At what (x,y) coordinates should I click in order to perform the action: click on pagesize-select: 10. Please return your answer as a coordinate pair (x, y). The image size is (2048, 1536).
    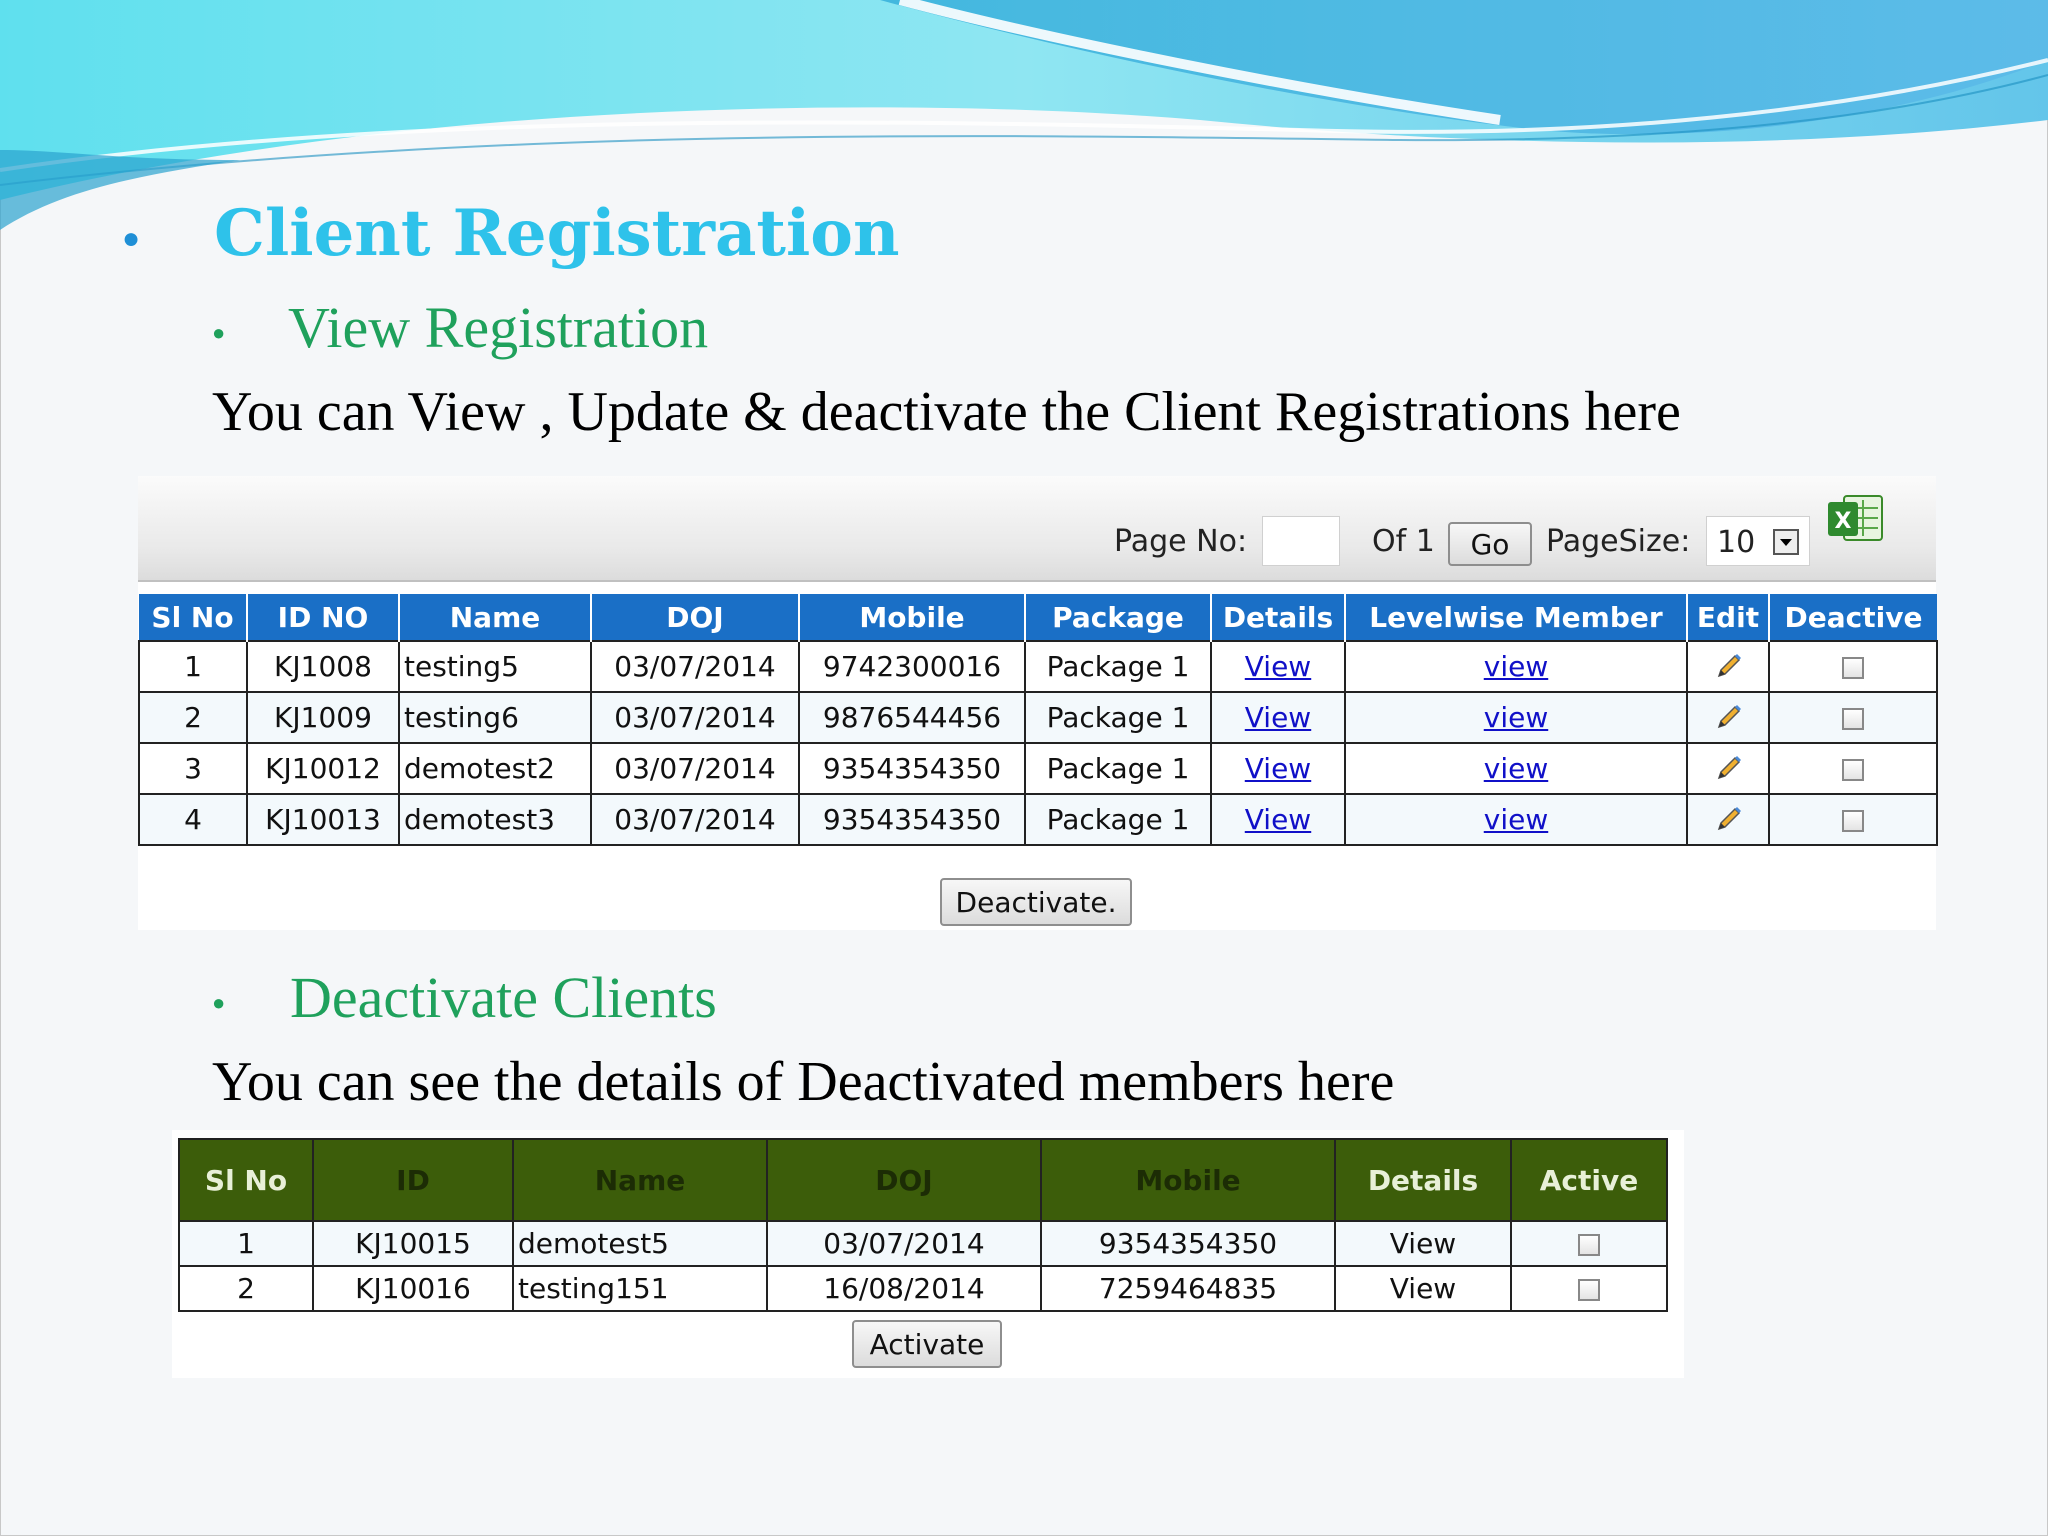
    Looking at the image, I should click on (1758, 541).